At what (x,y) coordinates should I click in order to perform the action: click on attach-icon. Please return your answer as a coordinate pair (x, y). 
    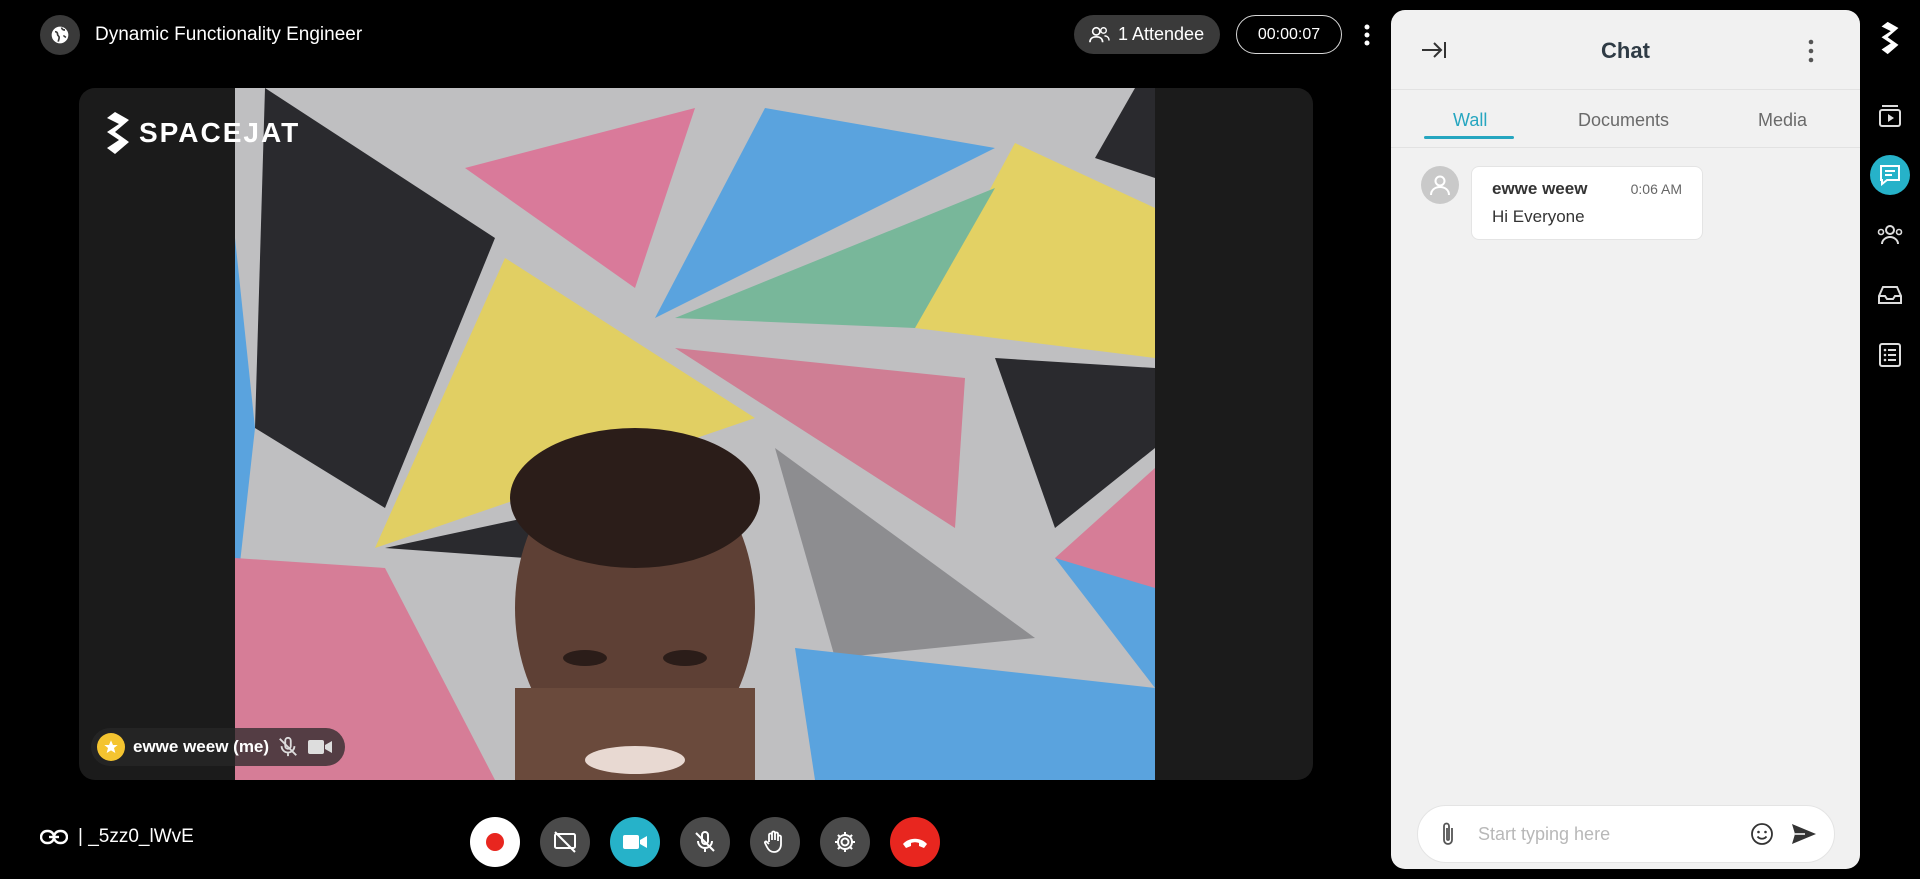
    Looking at the image, I should click on (1448, 834).